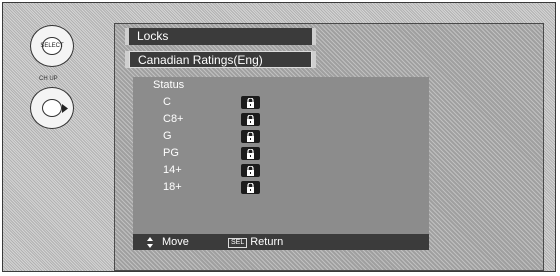 Image resolution: width=560 pixels, height=276 pixels. I want to click on title-bar-left-cap, so click(127, 36).